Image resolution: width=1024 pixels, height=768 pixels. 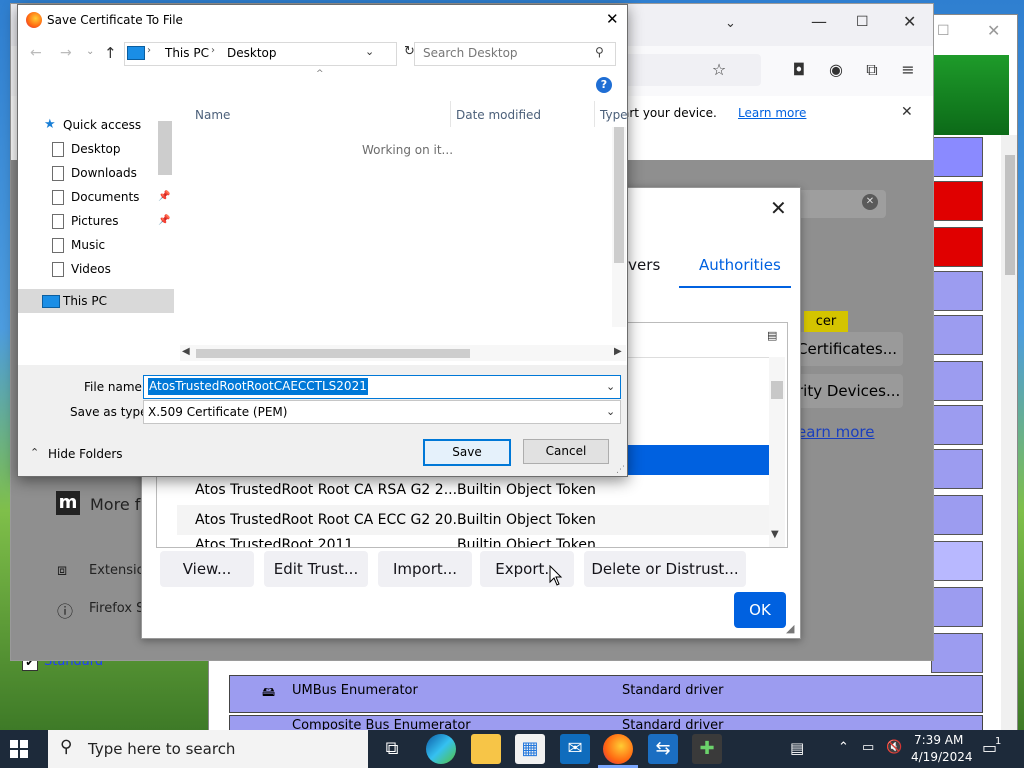 I want to click on hide-folders-toggle: ⌃ Hide Folders, so click(x=83, y=455).